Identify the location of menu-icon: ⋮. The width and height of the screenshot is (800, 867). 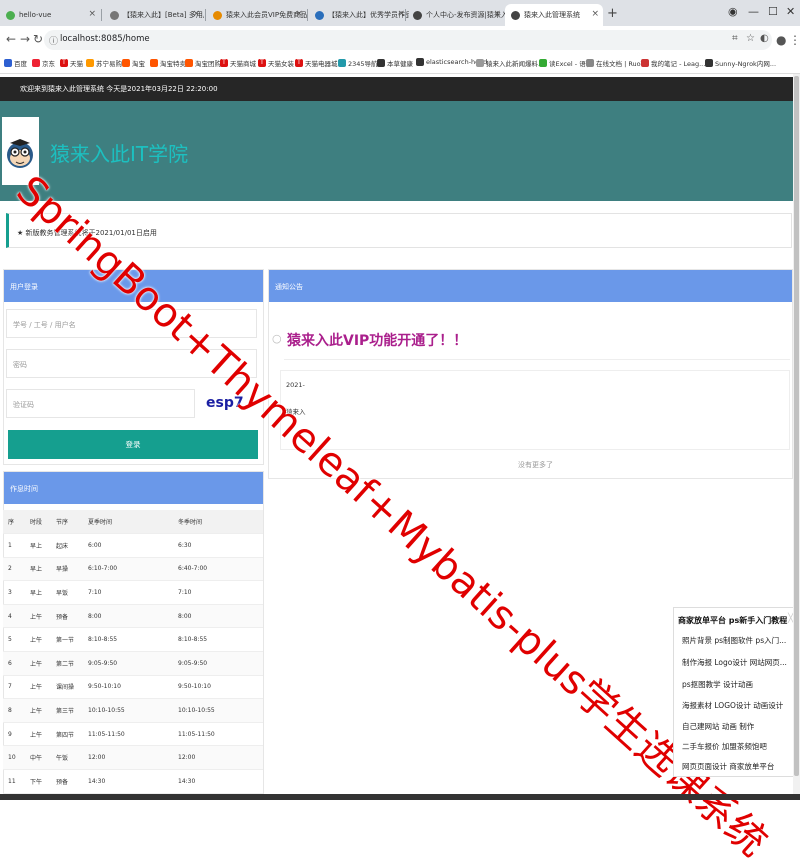
(794, 40).